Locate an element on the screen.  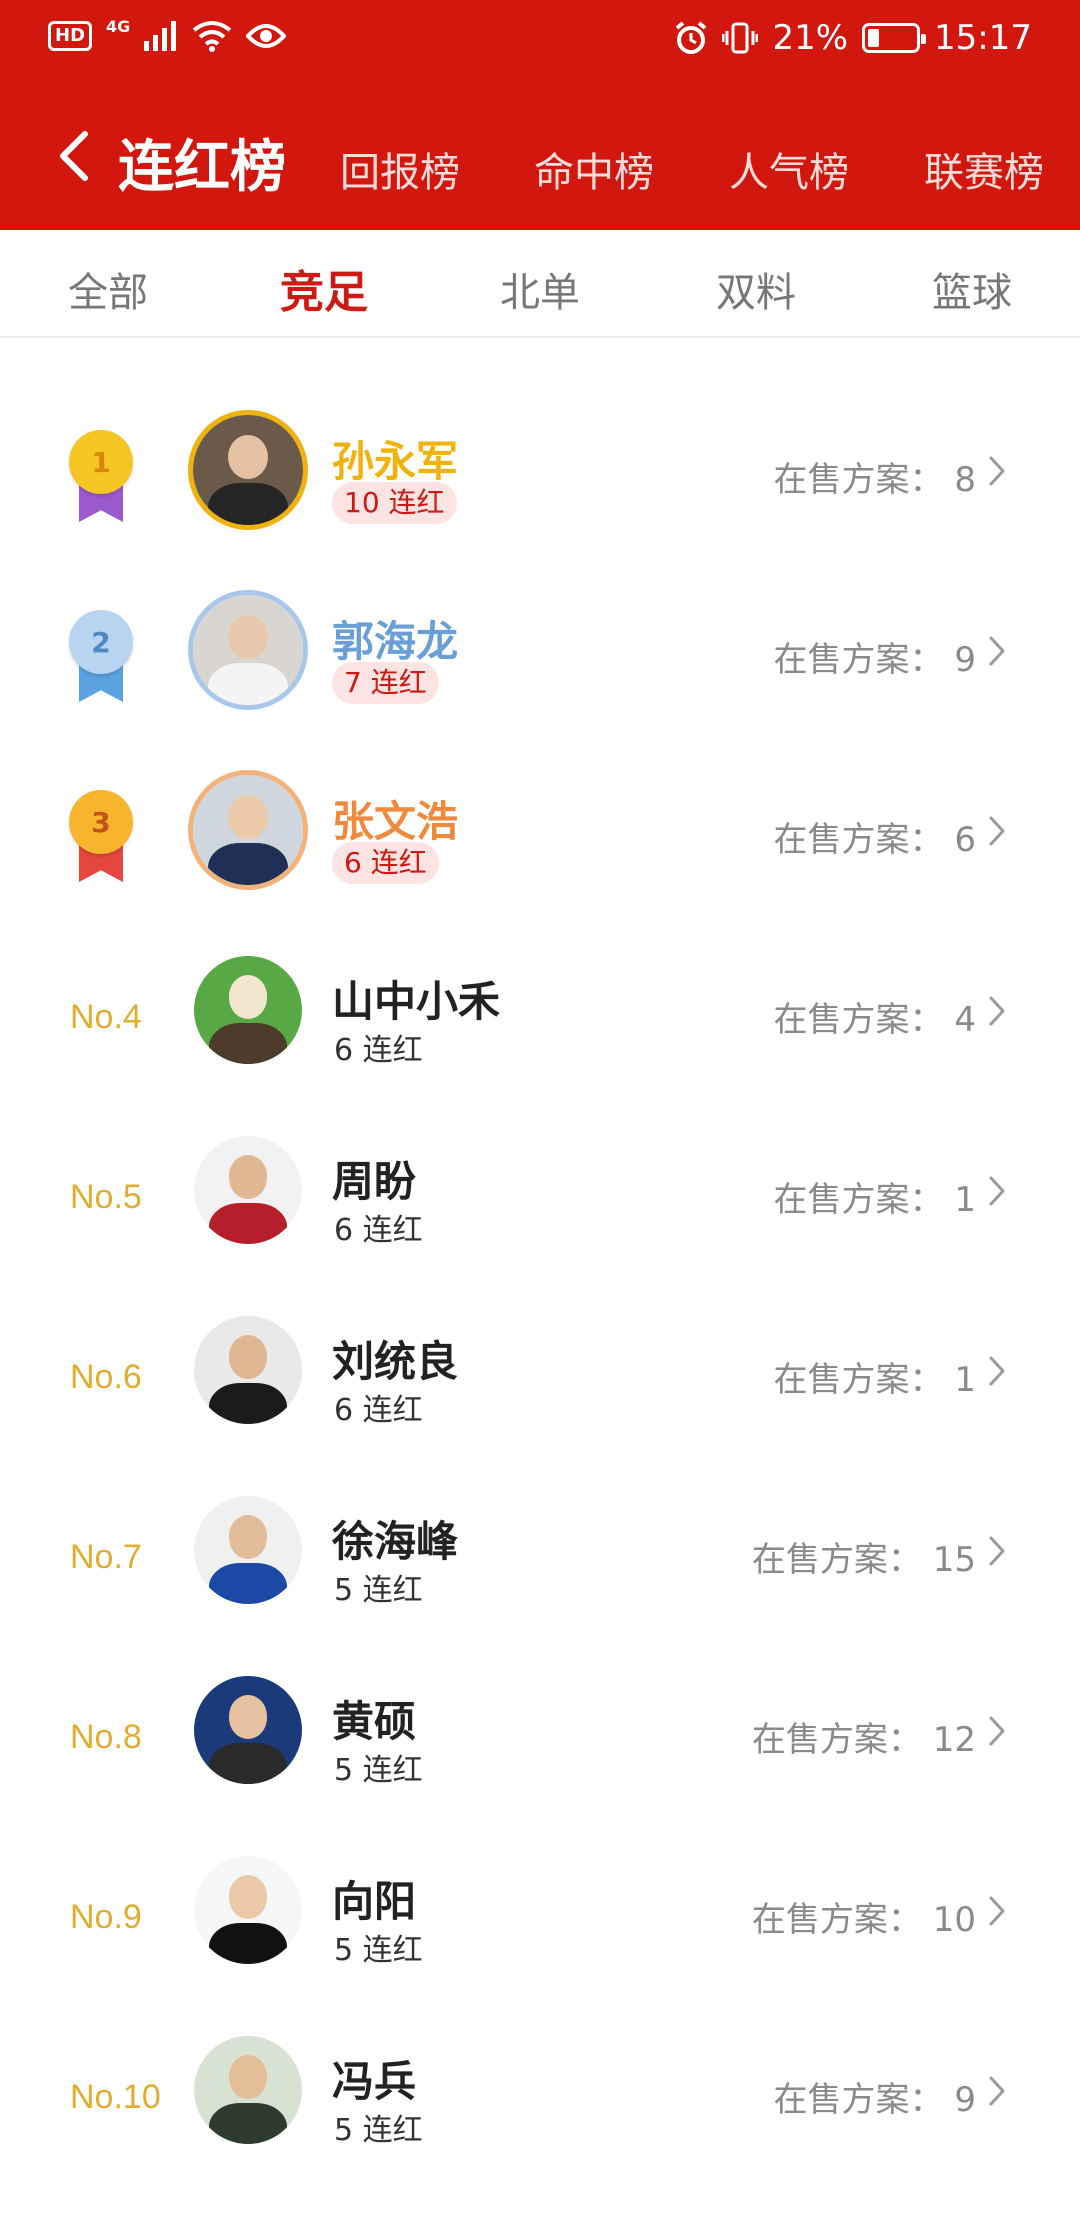
chevron-left-icon is located at coordinates (74, 156).